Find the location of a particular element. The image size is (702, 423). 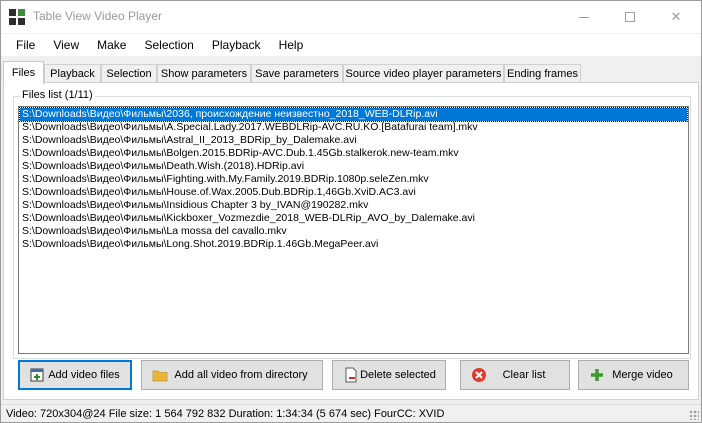

add-all-from-directory-button: Add all video from directory is located at coordinates (232, 375).